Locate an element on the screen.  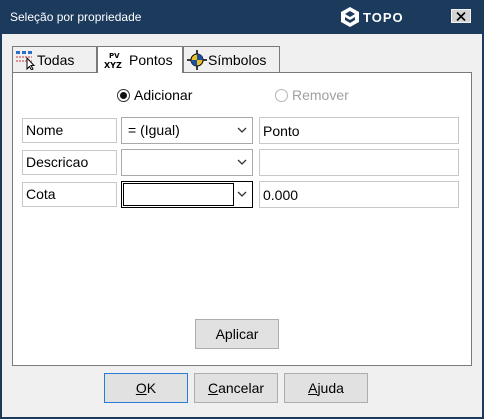
property-label: Descricao is located at coordinates (69, 162).